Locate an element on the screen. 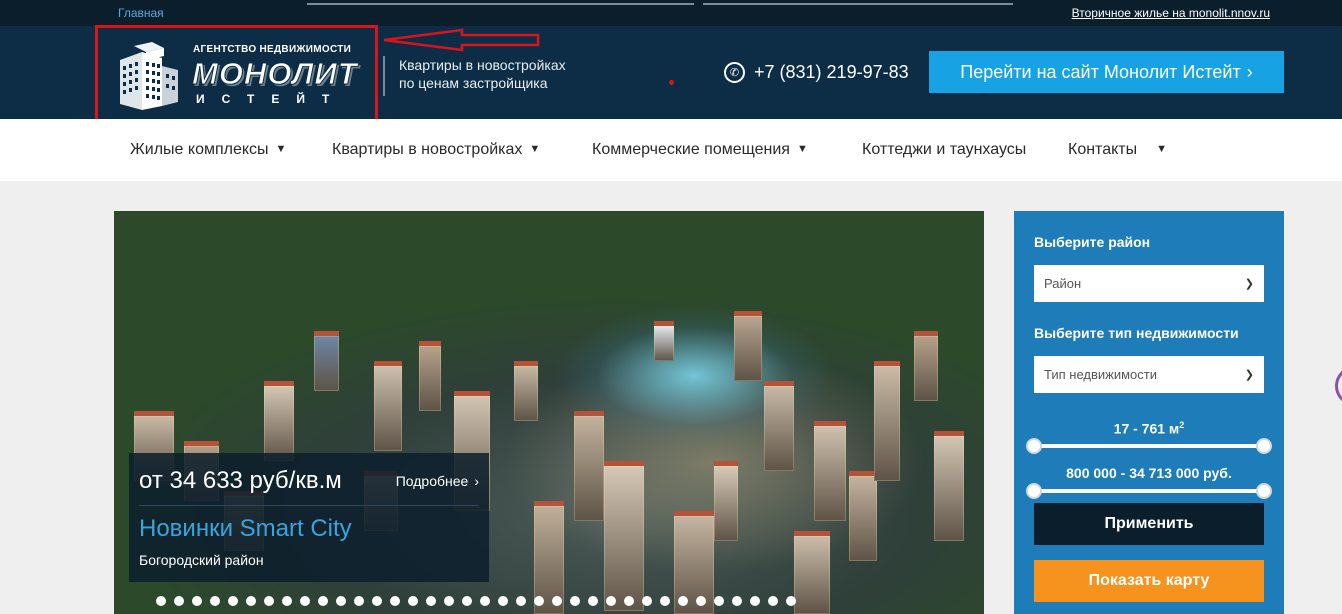 Image resolution: width=1342 pixels, height=614 pixels. area-range-label: 17 - 761 м2 is located at coordinates (1149, 428).